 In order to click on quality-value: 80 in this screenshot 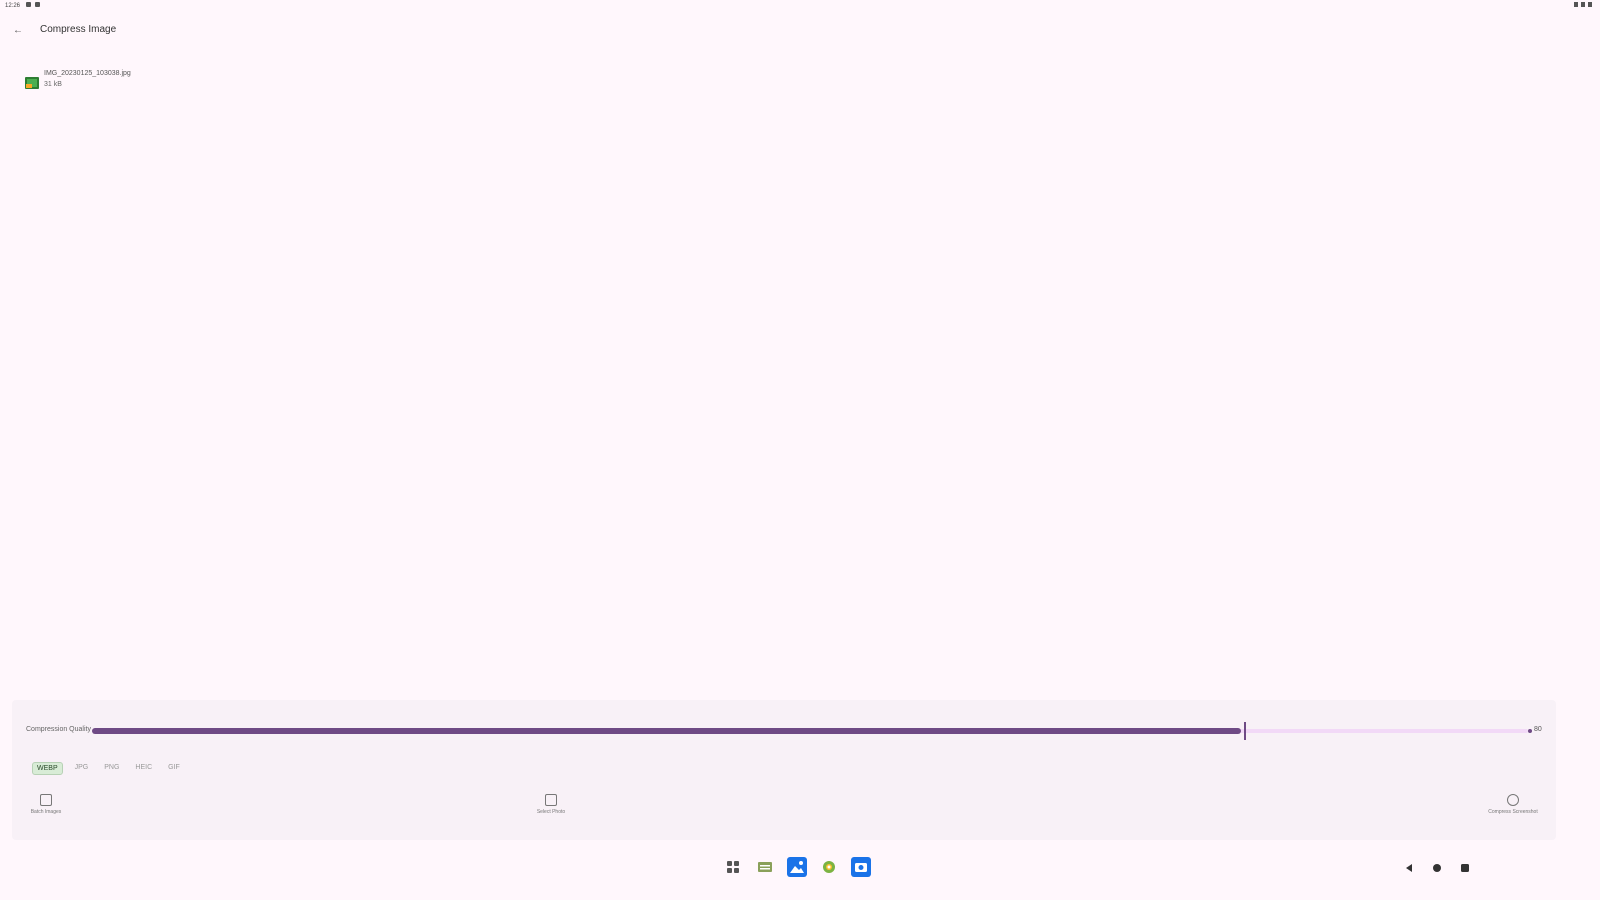, I will do `click(1538, 729)`.